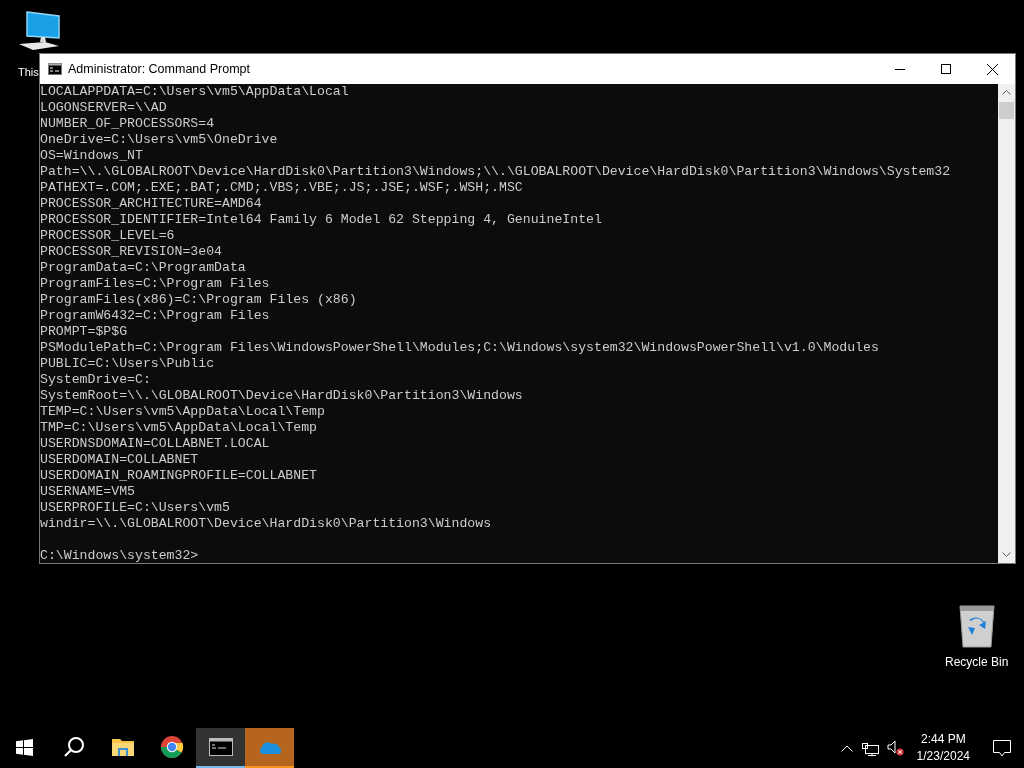 This screenshot has height=768, width=1024. Describe the element at coordinates (198, 300) in the screenshot. I see `console-line: ProgramFiles(x86)=C:\Program Files (x86)` at that location.